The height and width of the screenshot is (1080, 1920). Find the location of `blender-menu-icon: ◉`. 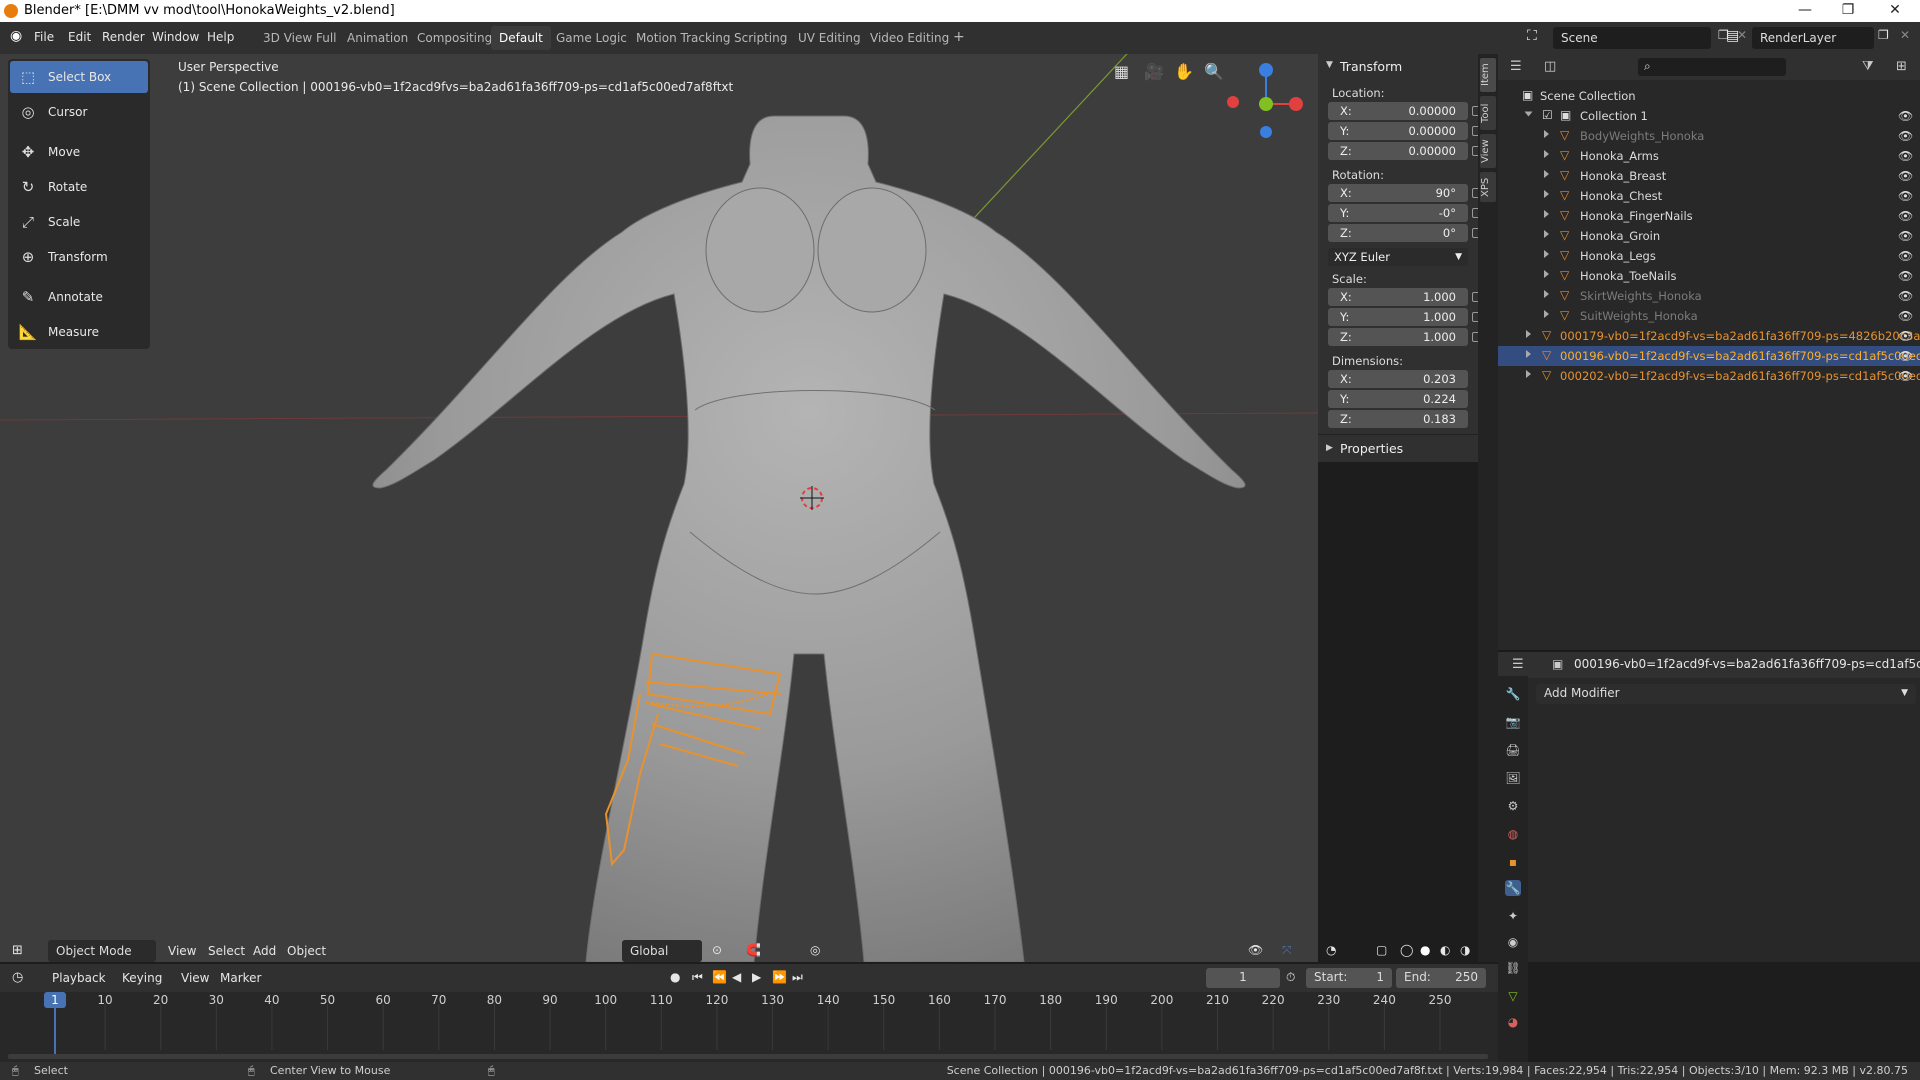

blender-menu-icon: ◉ is located at coordinates (16, 36).